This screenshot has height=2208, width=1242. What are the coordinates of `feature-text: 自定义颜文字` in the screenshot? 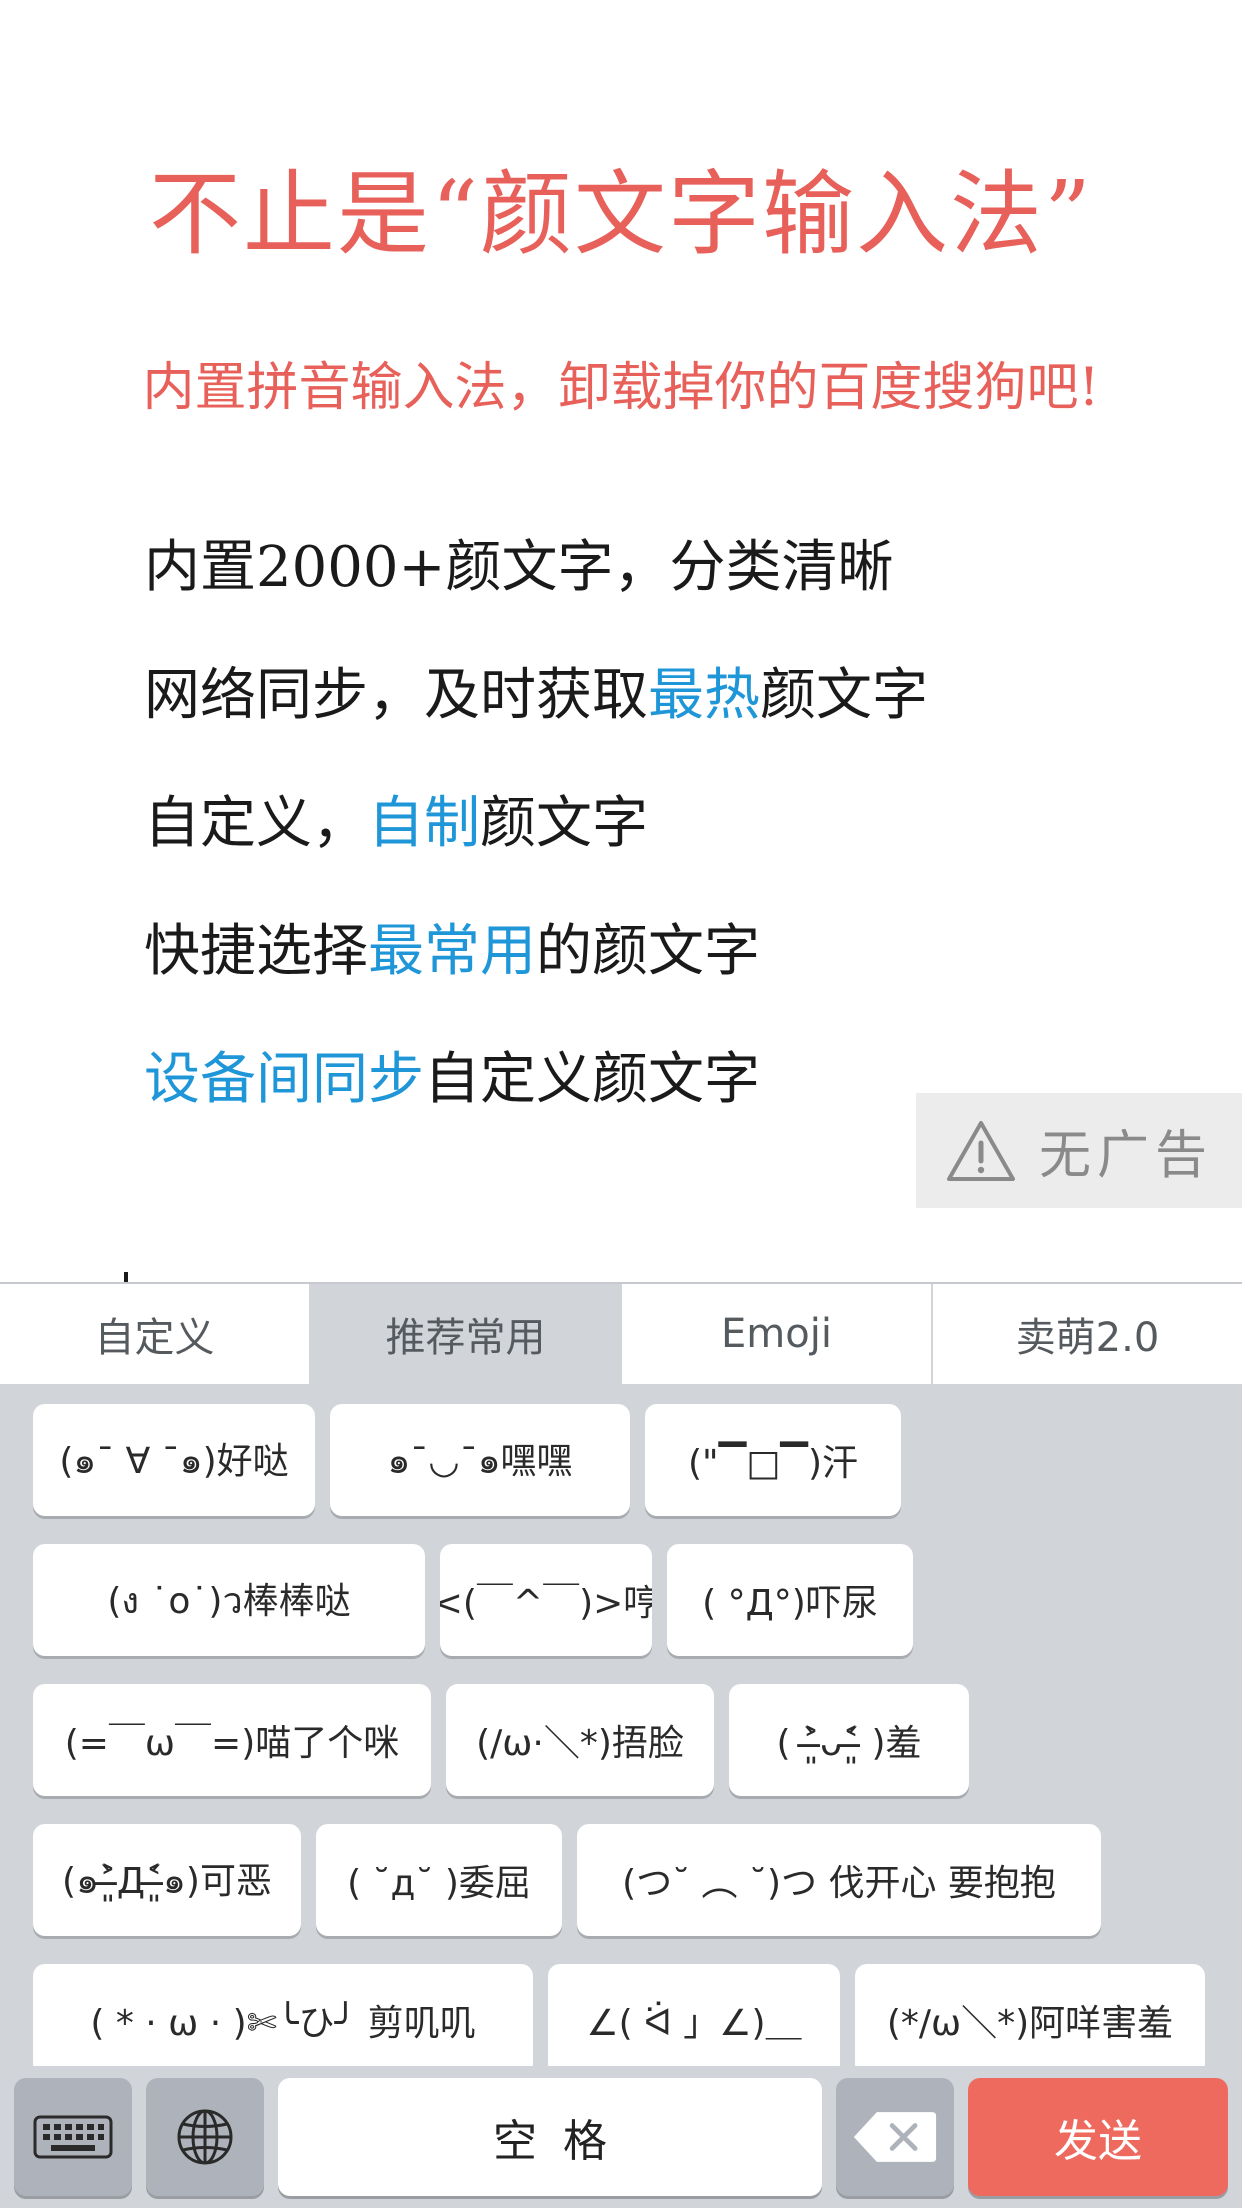 It's located at (592, 1079).